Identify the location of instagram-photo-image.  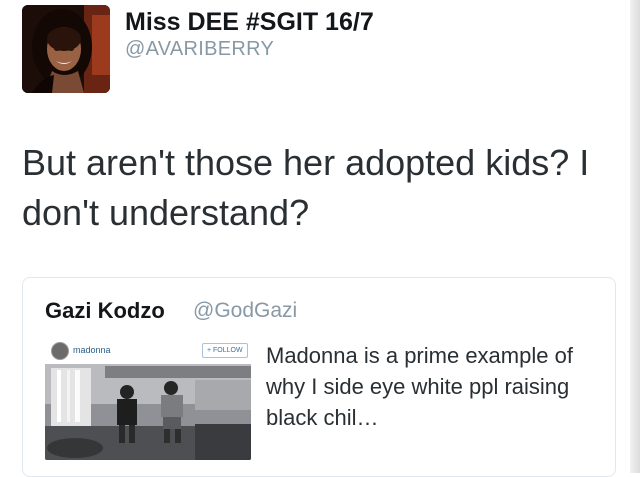
(148, 412).